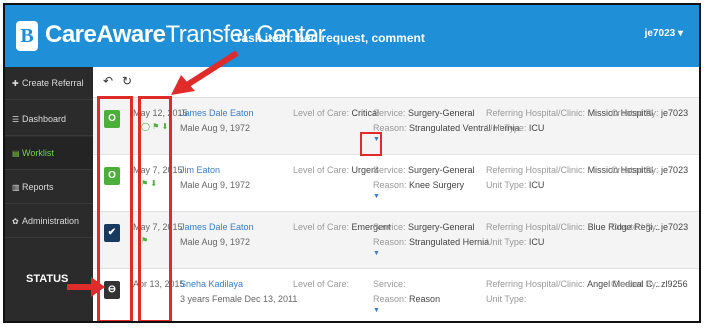  I want to click on sidebar-item-create-referral: ✚ Create Referral, so click(49, 83).